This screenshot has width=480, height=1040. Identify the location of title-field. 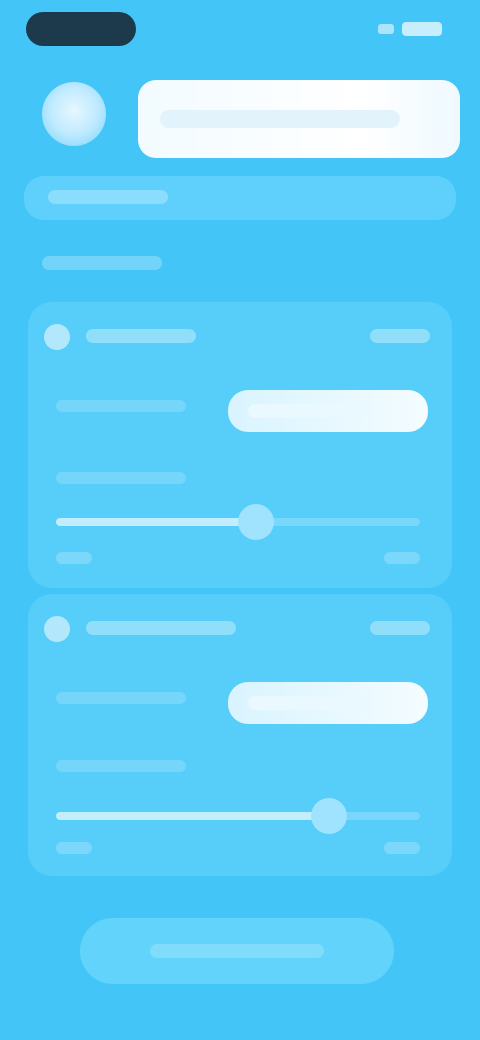
(299, 119).